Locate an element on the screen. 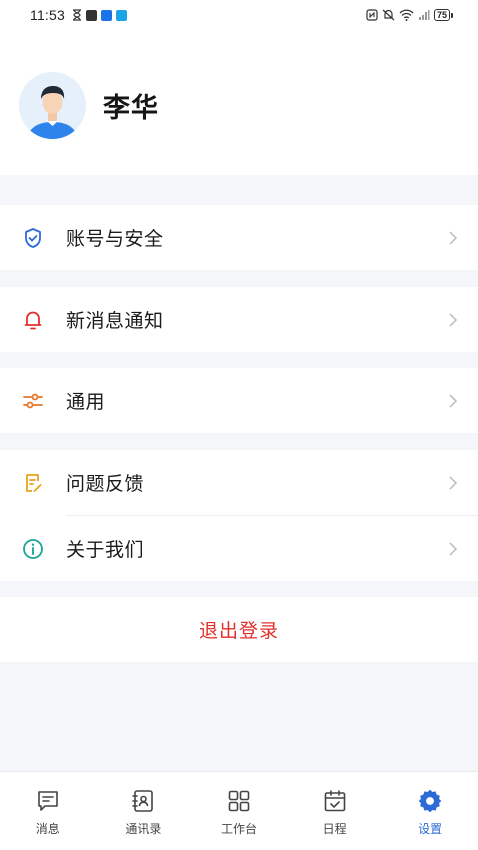 The height and width of the screenshot is (850, 478). avatar is located at coordinates (52, 105).